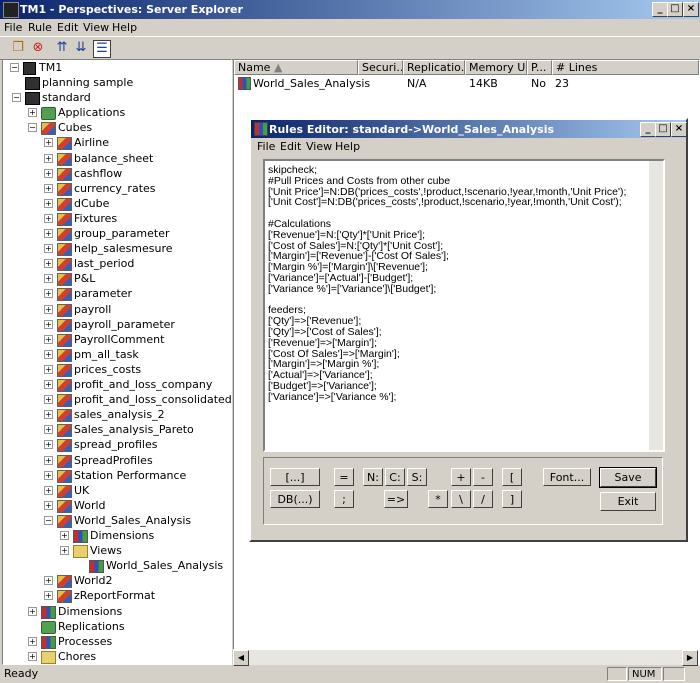 Image resolution: width=700 pixels, height=683 pixels. I want to click on sort-down-icon: ⇊, so click(81, 48).